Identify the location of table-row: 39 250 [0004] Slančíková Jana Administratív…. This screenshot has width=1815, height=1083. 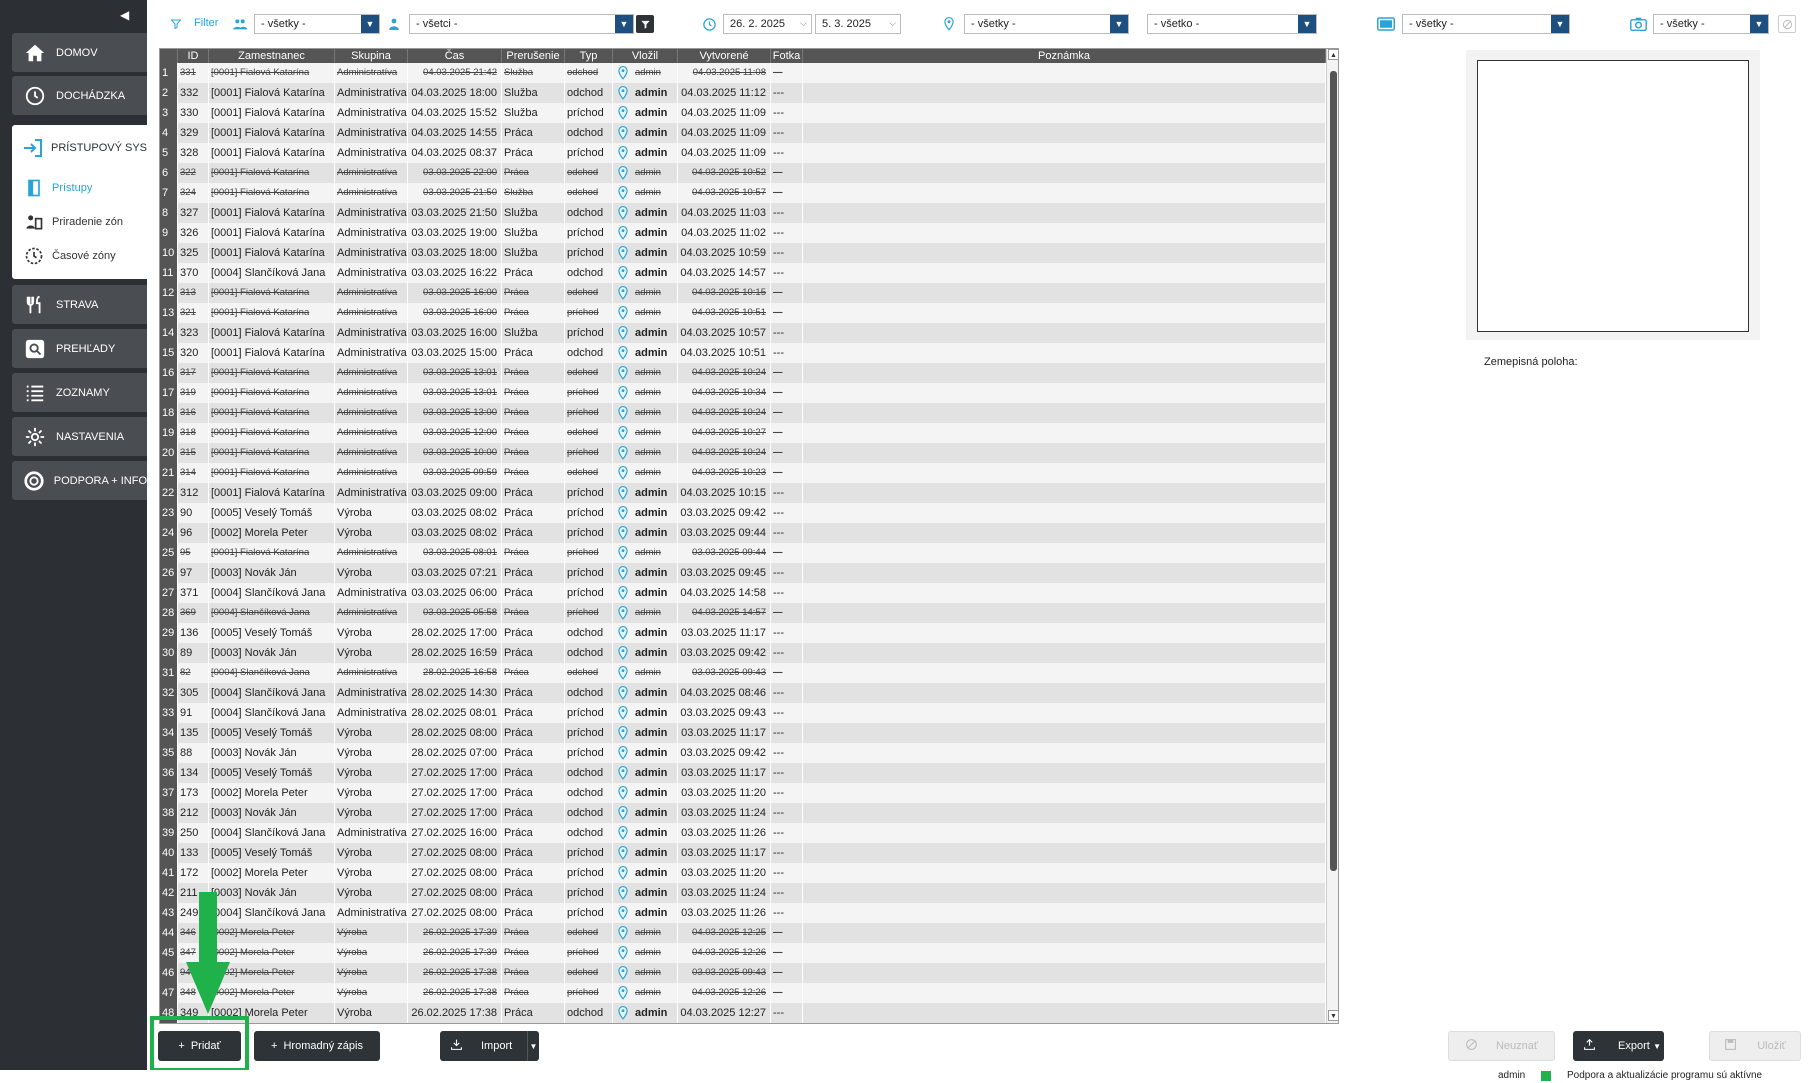
(743, 833).